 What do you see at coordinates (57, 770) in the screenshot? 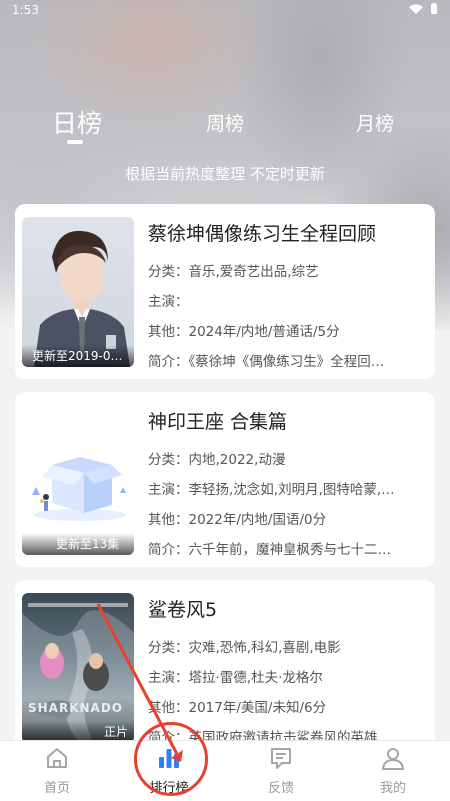
I see `tab-home: 首页` at bounding box center [57, 770].